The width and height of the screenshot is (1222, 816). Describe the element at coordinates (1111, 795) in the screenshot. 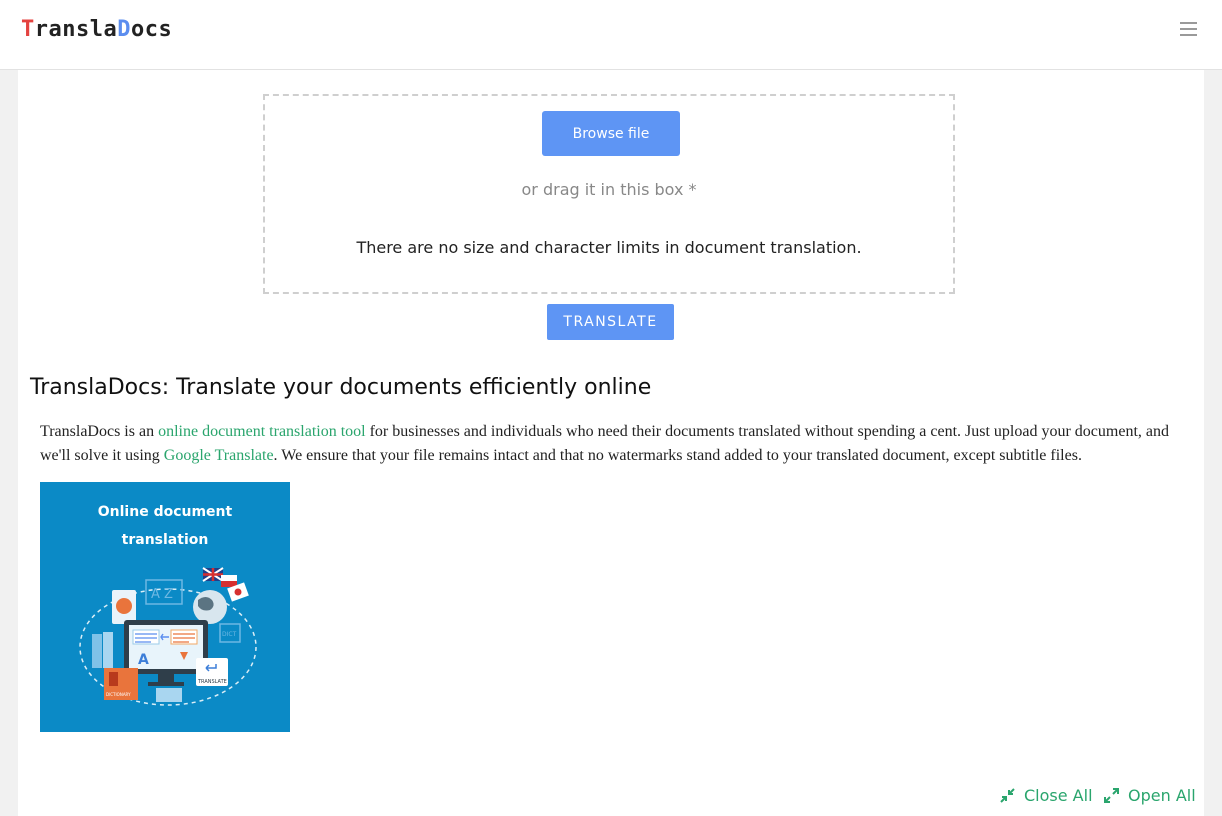

I see `expand-arrows-icon` at that location.